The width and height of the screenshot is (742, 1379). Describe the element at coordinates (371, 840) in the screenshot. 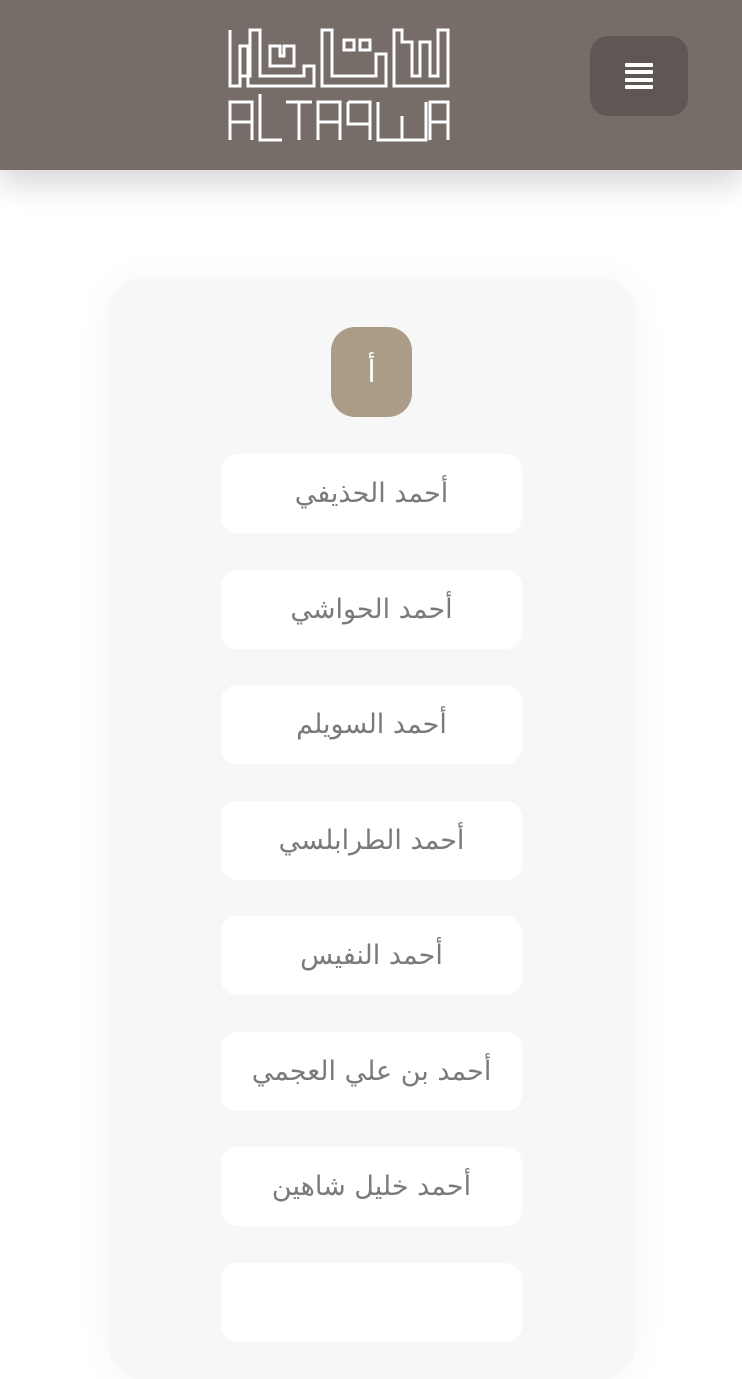

I see `reciter-item: أحمد الطرابلسي` at that location.